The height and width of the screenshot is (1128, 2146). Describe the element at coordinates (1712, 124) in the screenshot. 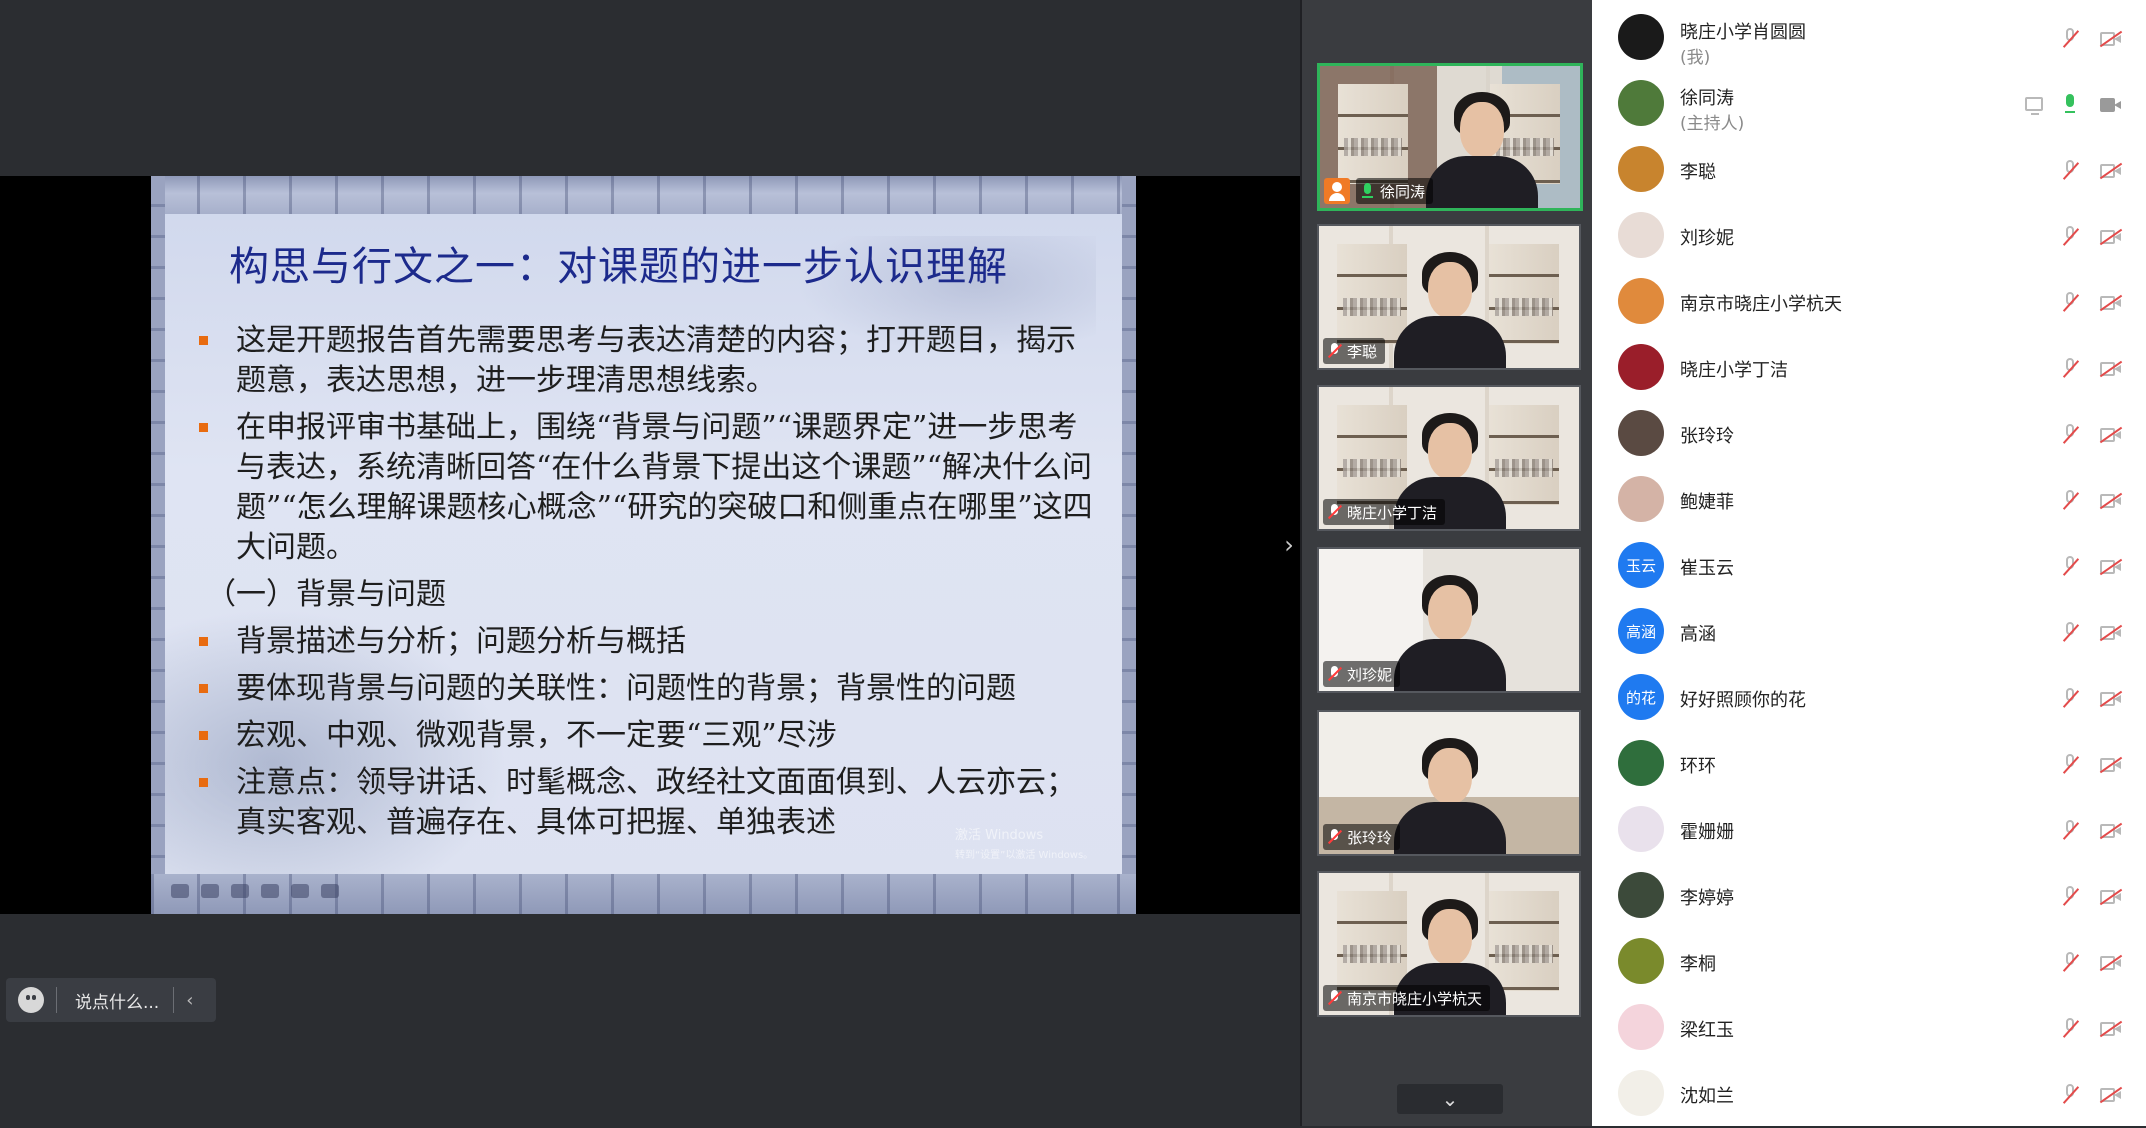

I see `participant-role: (主持人)` at that location.